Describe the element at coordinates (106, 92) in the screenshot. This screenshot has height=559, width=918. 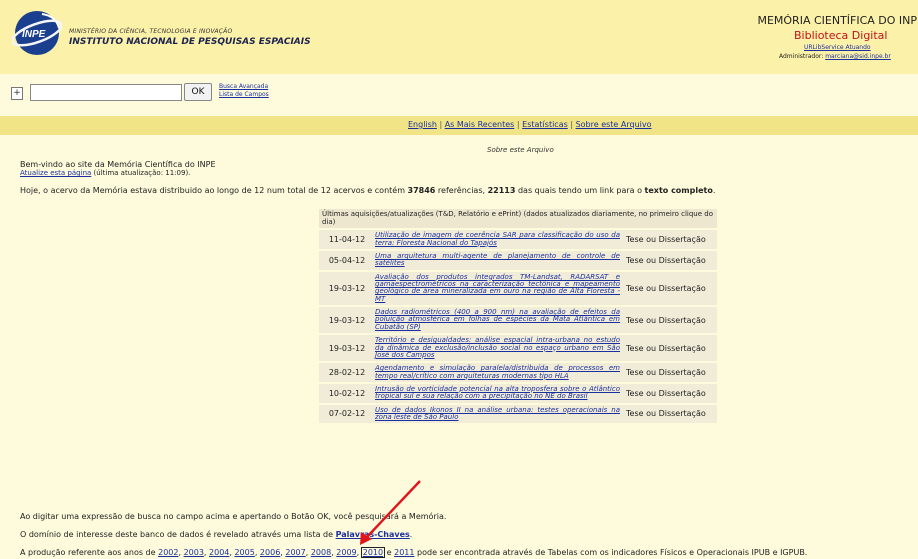
I see `search-input` at that location.